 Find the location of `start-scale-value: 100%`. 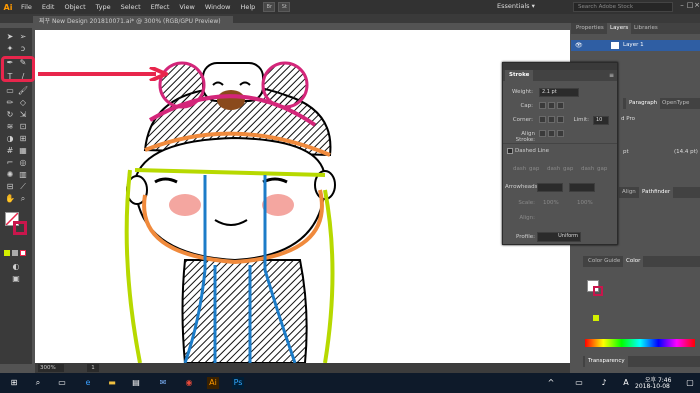

start-scale-value: 100% is located at coordinates (551, 203).